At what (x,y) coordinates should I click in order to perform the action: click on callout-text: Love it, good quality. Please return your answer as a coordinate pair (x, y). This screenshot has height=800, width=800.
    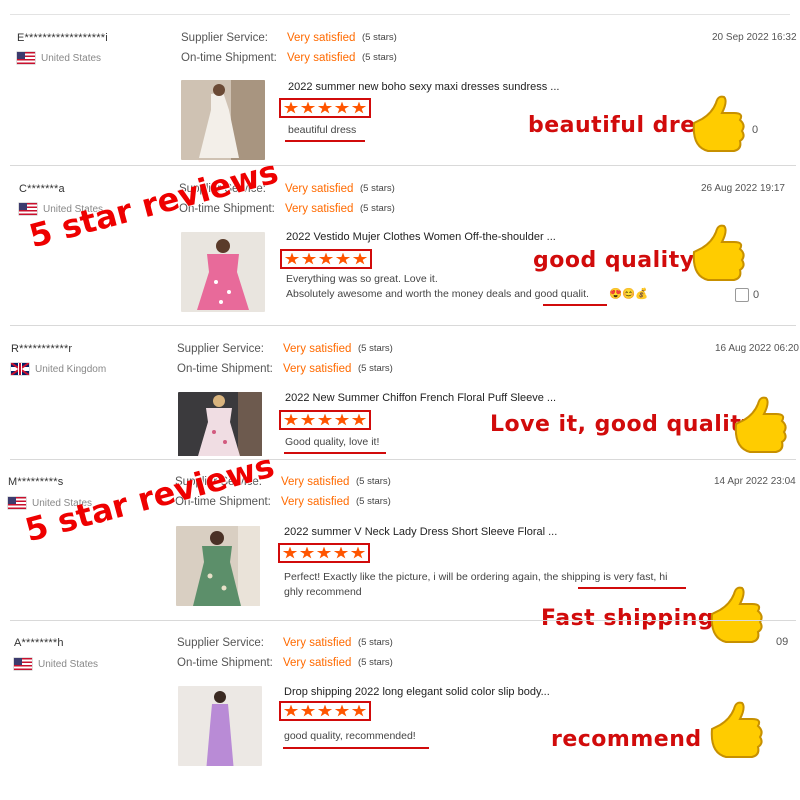
    Looking at the image, I should click on (623, 424).